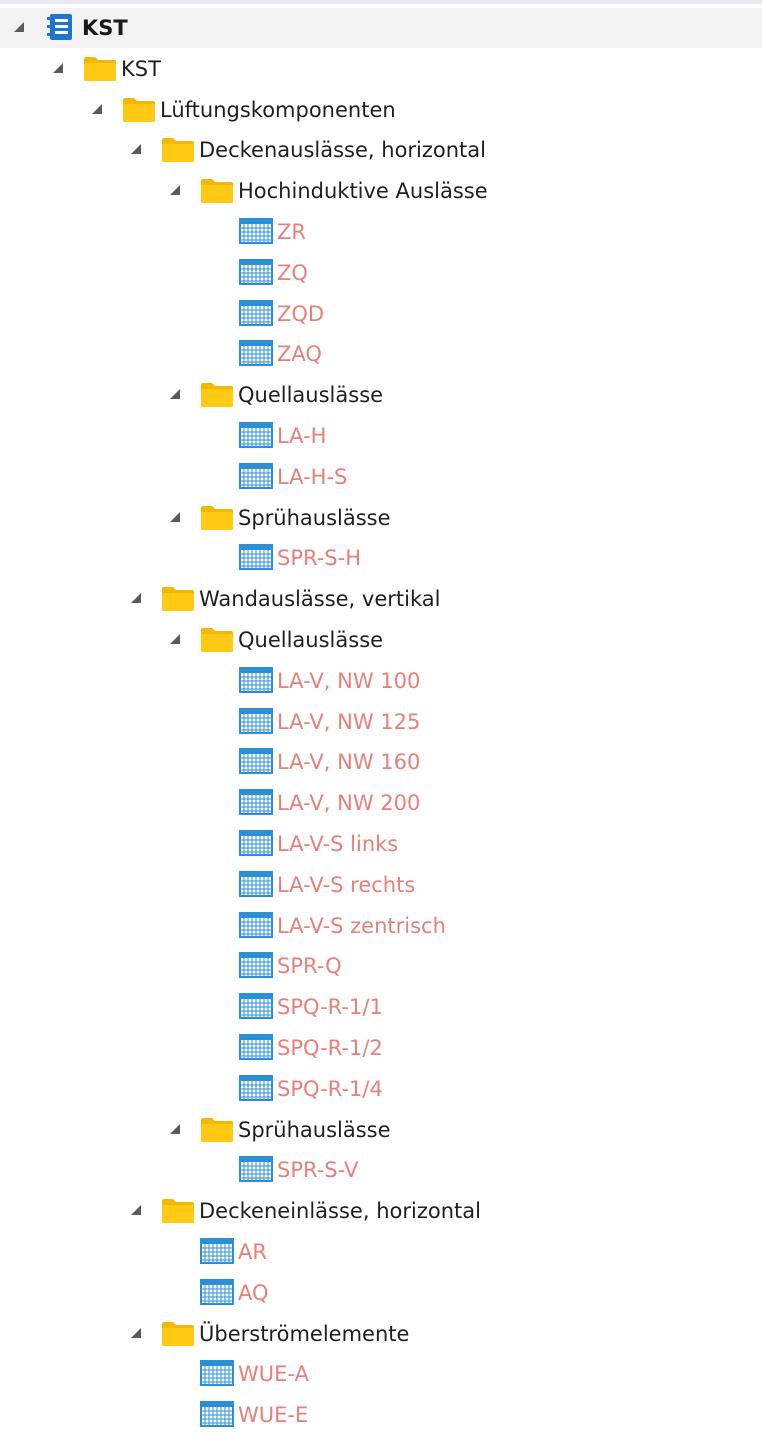 Image resolution: width=762 pixels, height=1435 pixels. I want to click on tree-row-table: LA-V-S rechts, so click(381, 885).